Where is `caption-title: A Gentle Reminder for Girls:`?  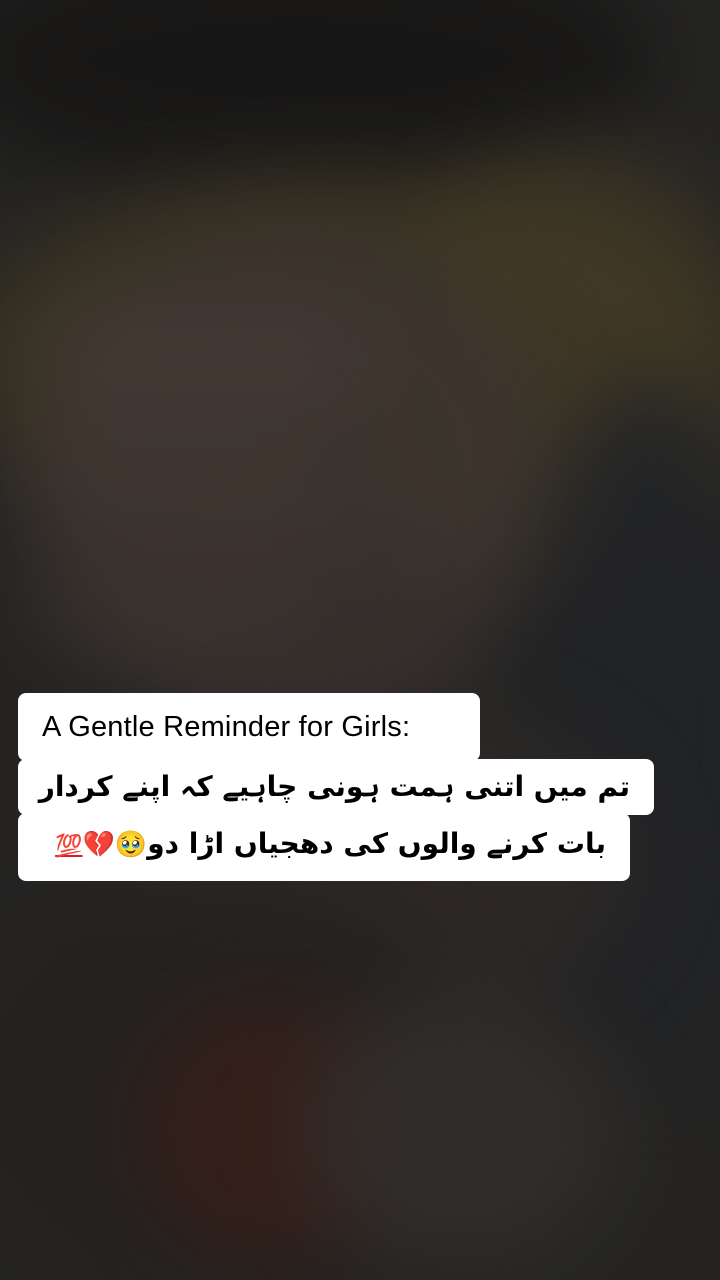
caption-title: A Gentle Reminder for Girls: is located at coordinates (249, 727).